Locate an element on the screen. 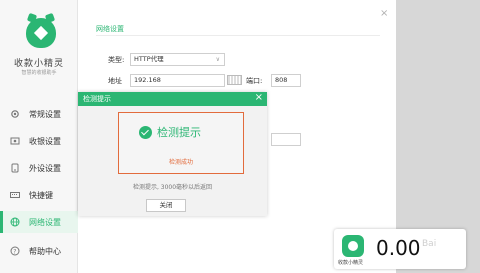  dialog-header: 检测提示 × is located at coordinates (172, 99).